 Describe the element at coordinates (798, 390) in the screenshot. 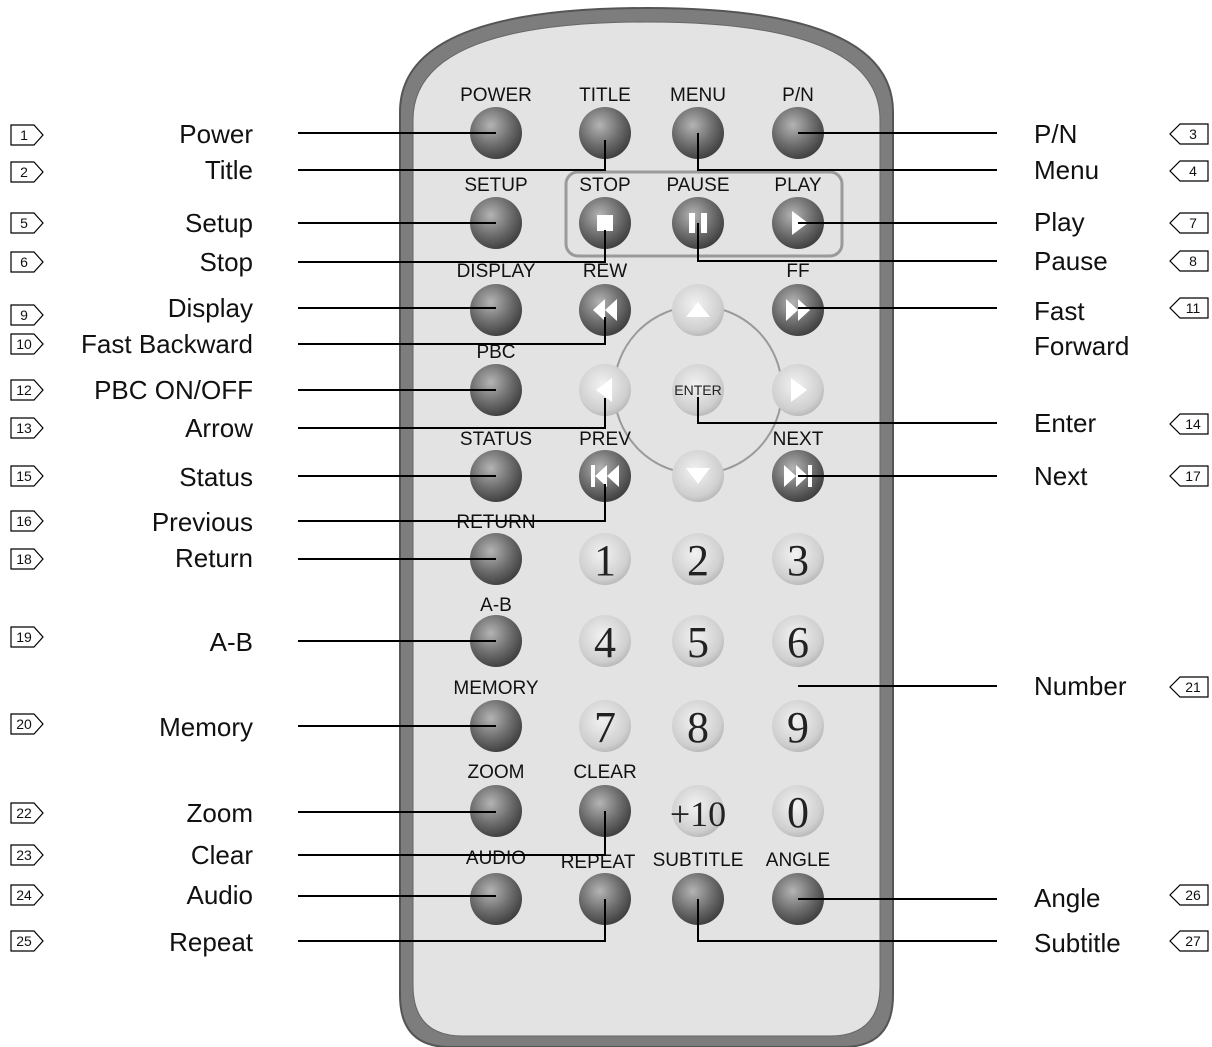

I see `right-arrow-button` at that location.